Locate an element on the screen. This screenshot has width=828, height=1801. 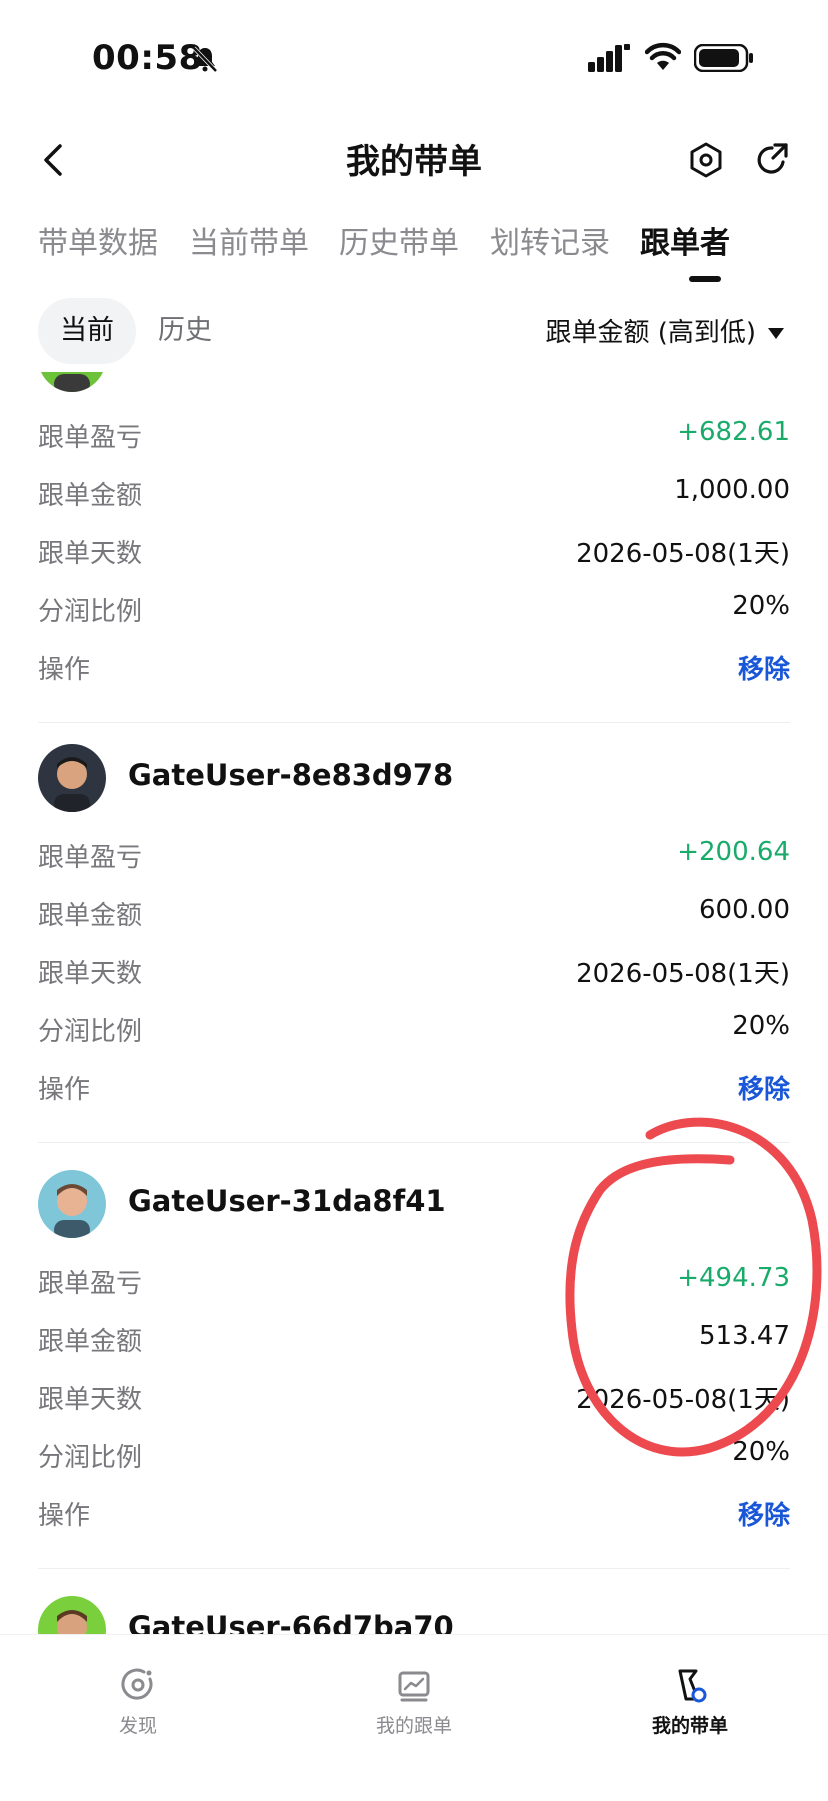
main-tabs: 带单数据 当前带单 历史带单 划转记录 跟单者 is located at coordinates (414, 253).